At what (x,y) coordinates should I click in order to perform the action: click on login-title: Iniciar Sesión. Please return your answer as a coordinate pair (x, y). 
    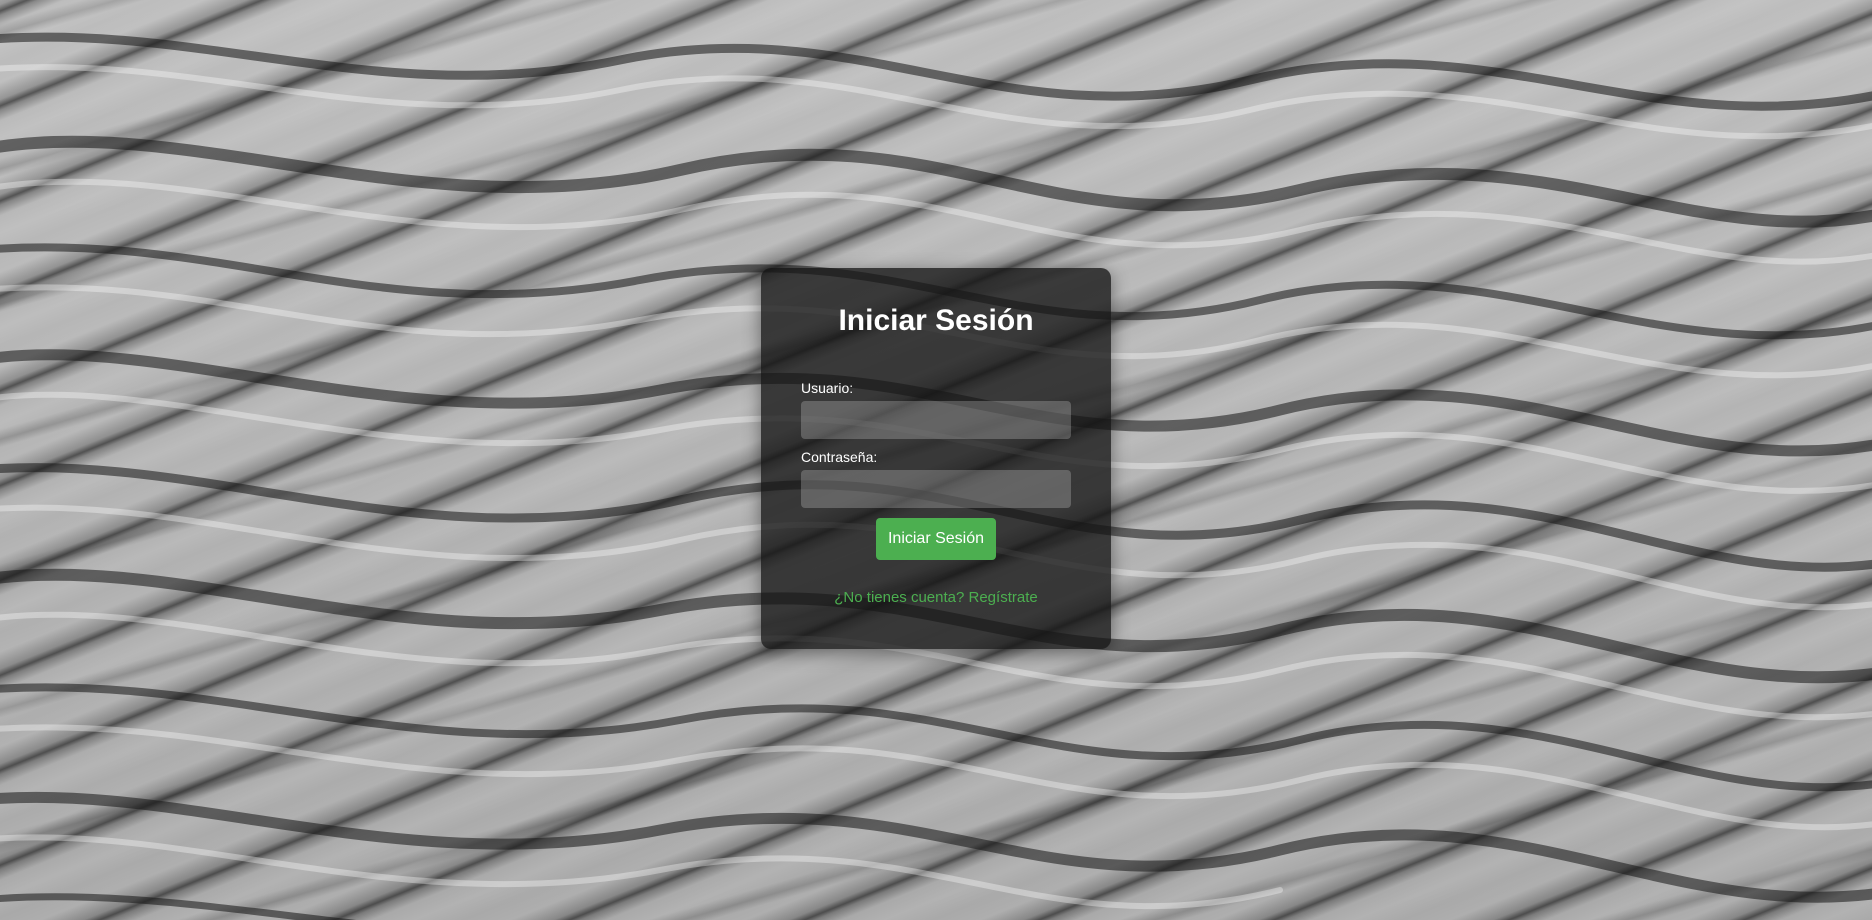
    Looking at the image, I should click on (936, 320).